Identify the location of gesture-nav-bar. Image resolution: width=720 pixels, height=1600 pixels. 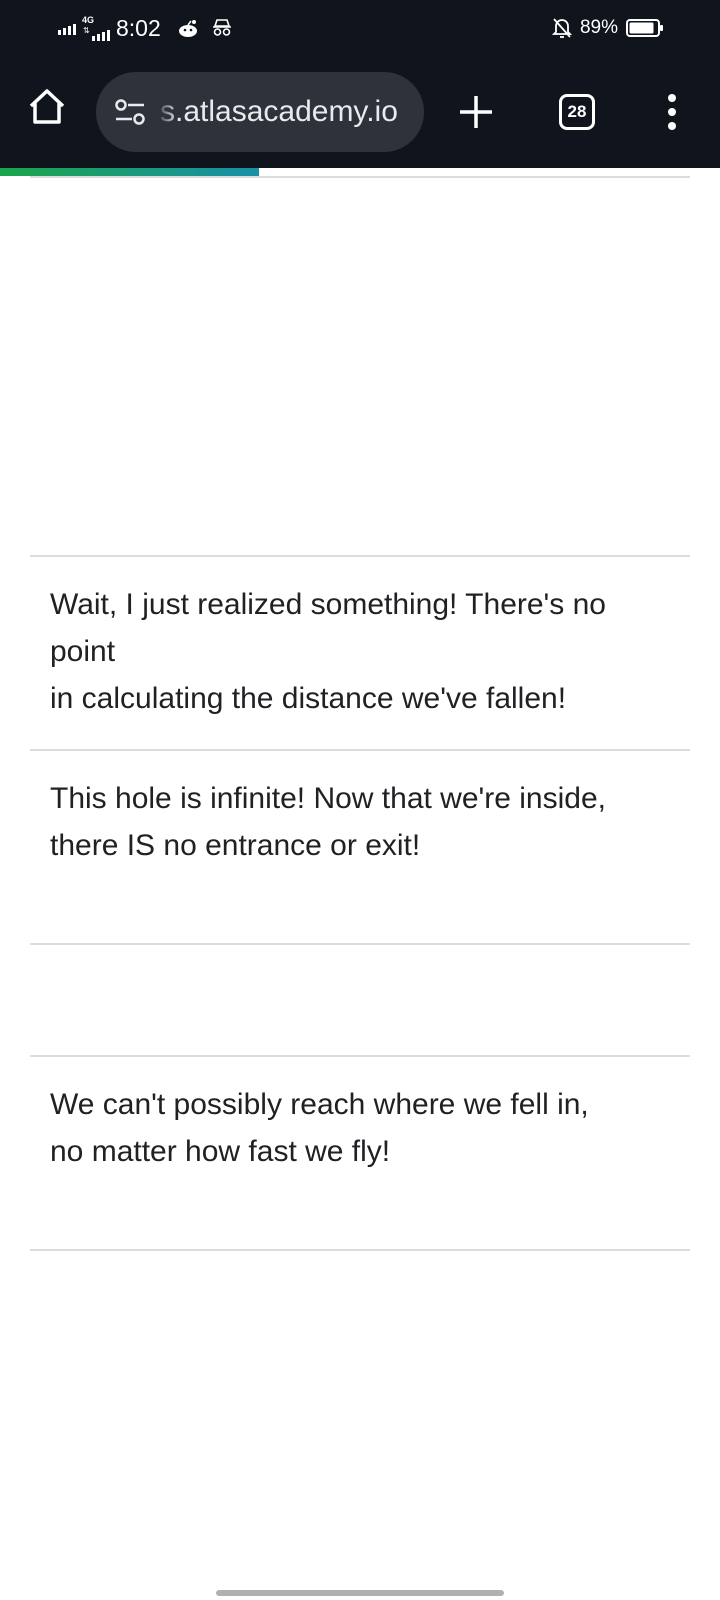
(360, 1593).